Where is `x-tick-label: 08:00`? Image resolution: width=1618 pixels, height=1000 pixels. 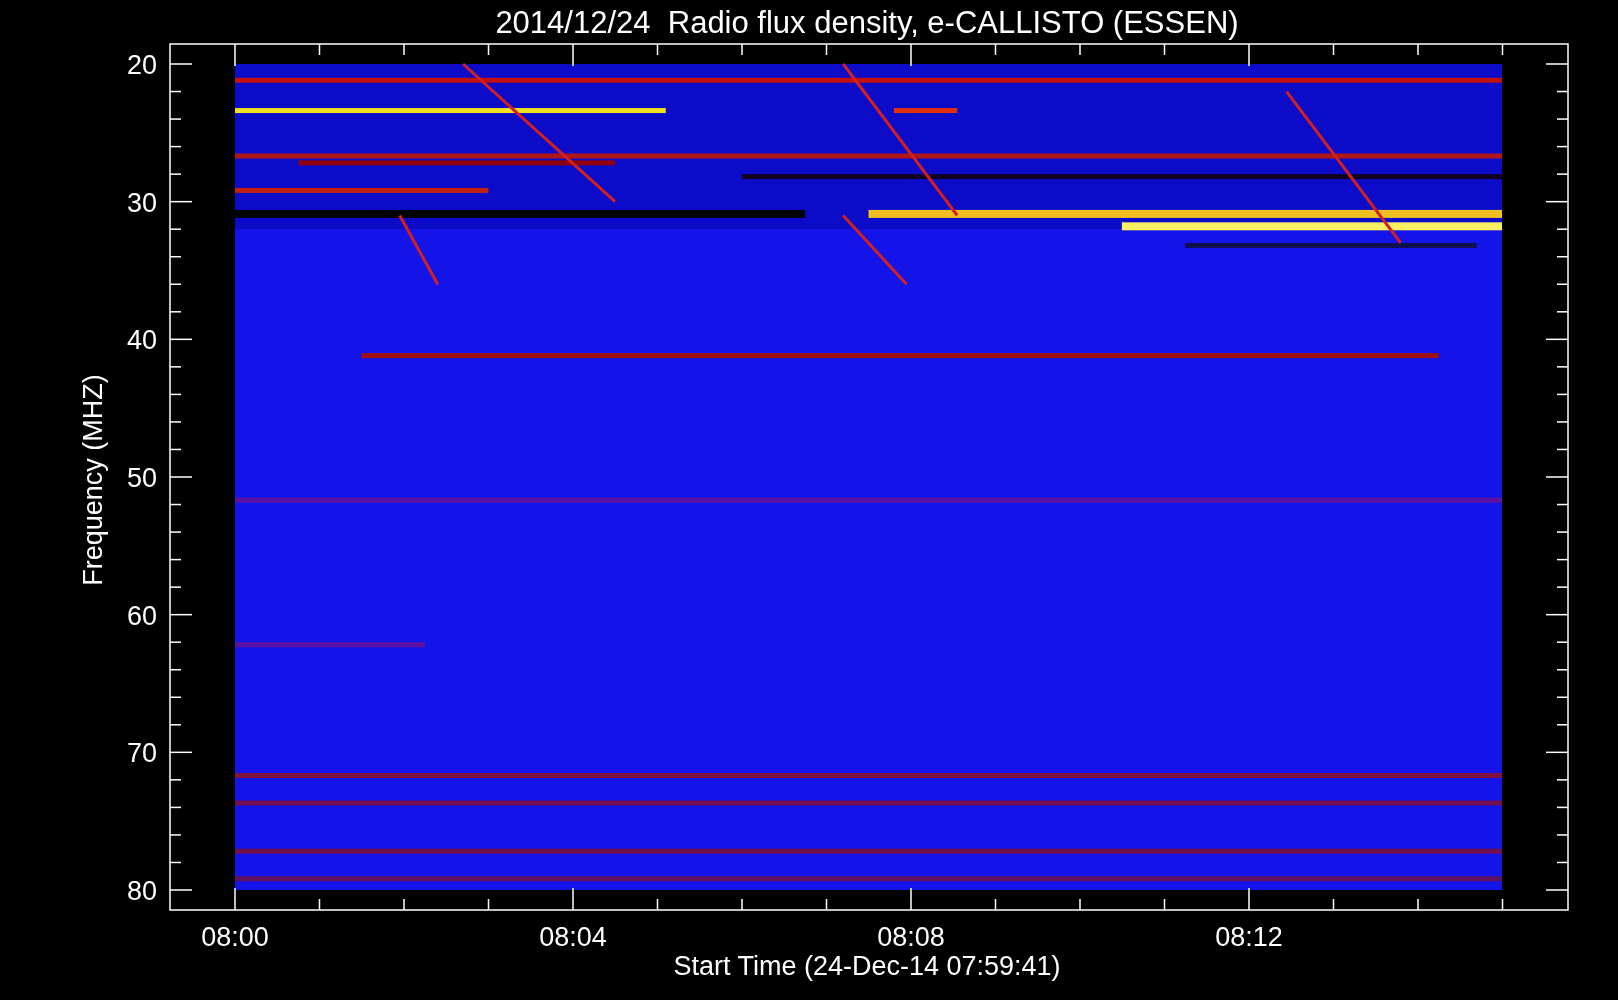
x-tick-label: 08:00 is located at coordinates (235, 937).